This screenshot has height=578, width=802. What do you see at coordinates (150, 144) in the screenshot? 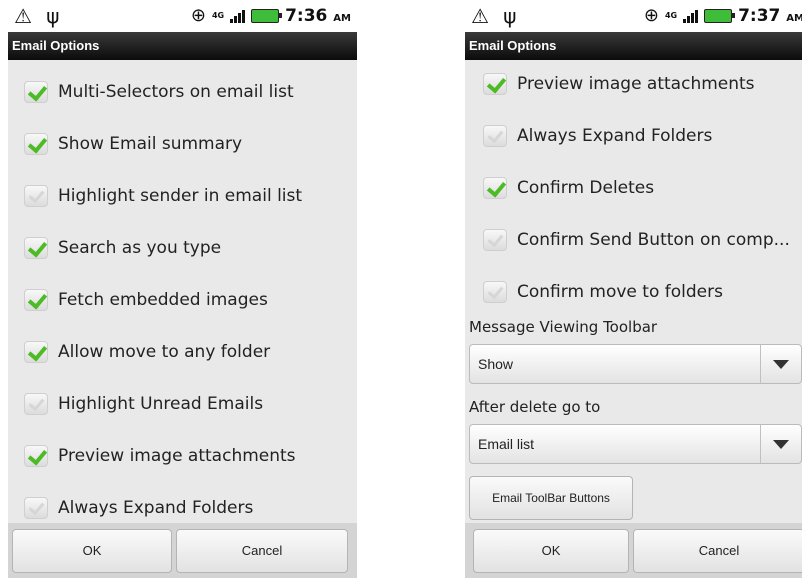
I see `option-label: Show Email summary` at bounding box center [150, 144].